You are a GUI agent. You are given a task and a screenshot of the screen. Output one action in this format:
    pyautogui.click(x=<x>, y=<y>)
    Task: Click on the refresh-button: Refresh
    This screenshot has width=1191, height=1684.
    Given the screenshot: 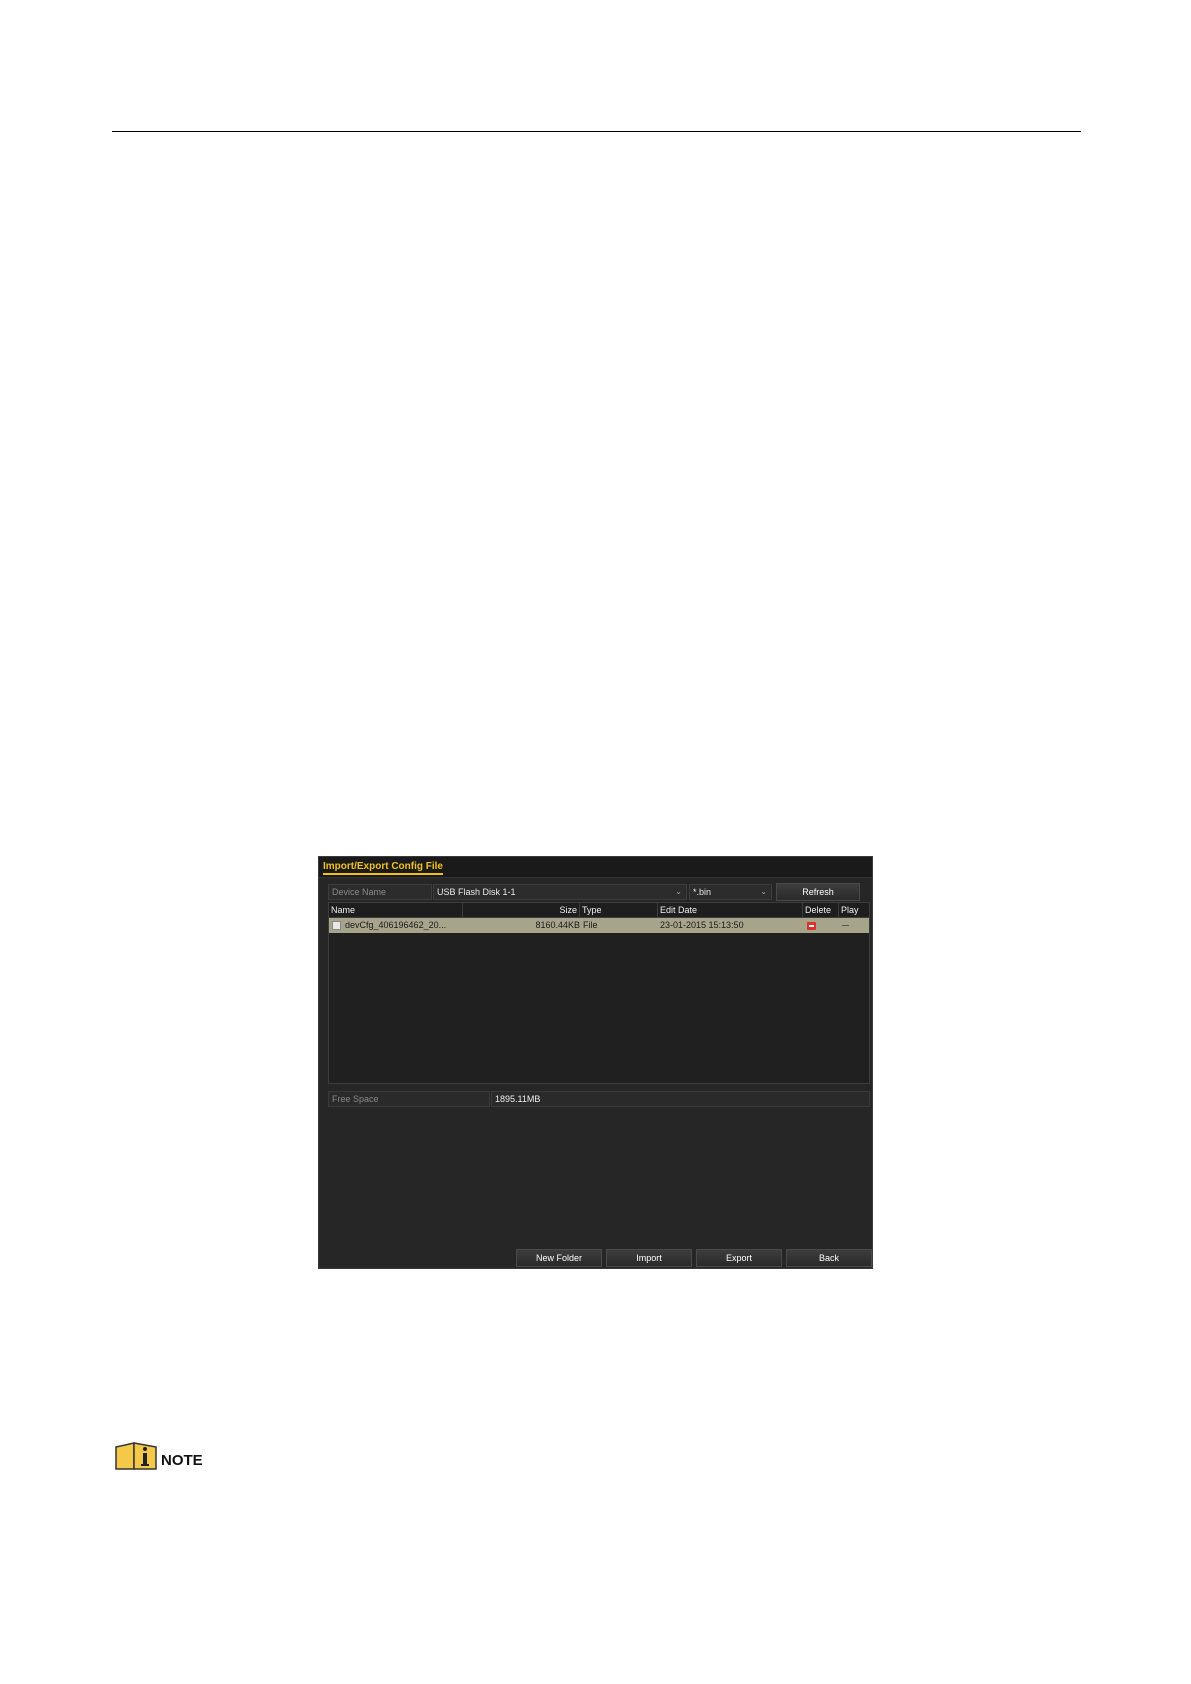 What is the action you would take?
    pyautogui.click(x=818, y=892)
    